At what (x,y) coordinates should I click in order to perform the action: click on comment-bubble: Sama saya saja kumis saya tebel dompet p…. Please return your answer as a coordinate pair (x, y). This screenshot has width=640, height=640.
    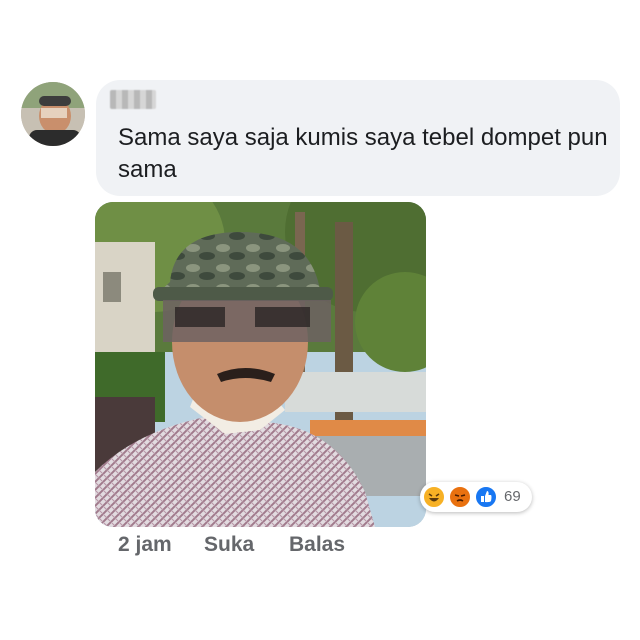
    Looking at the image, I should click on (358, 138).